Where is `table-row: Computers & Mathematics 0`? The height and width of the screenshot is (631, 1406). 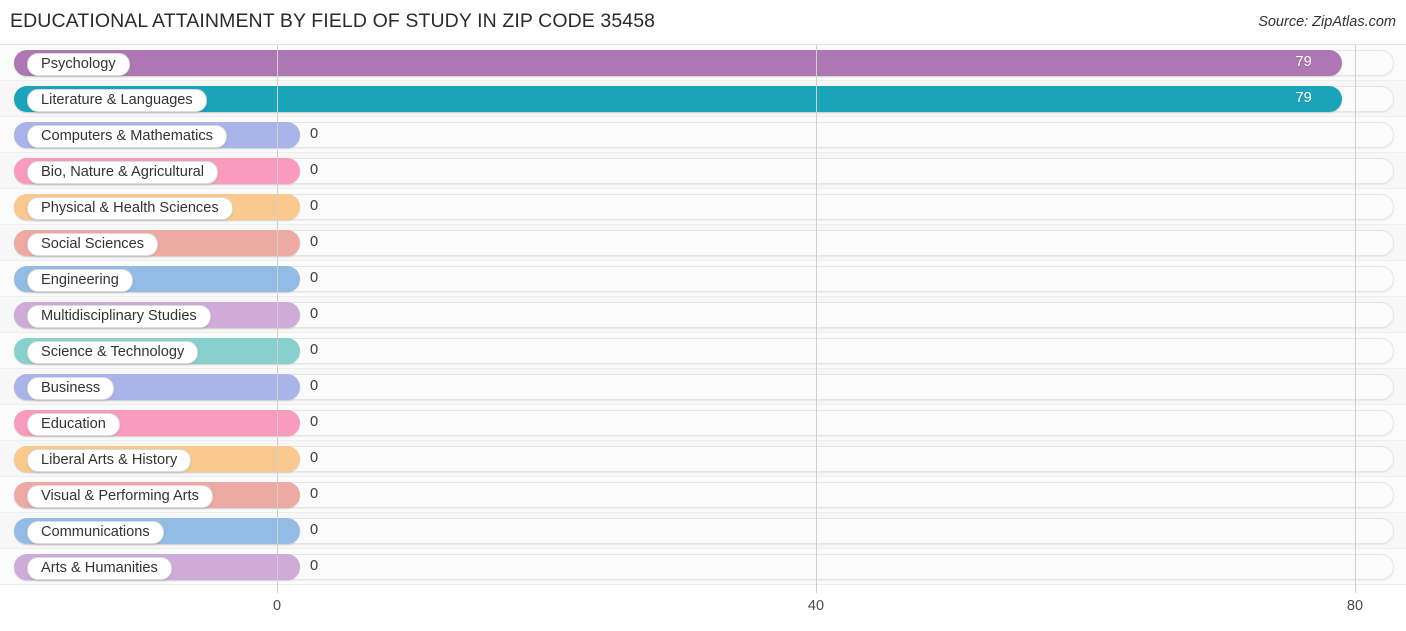
table-row: Computers & Mathematics 0 is located at coordinates (703, 135).